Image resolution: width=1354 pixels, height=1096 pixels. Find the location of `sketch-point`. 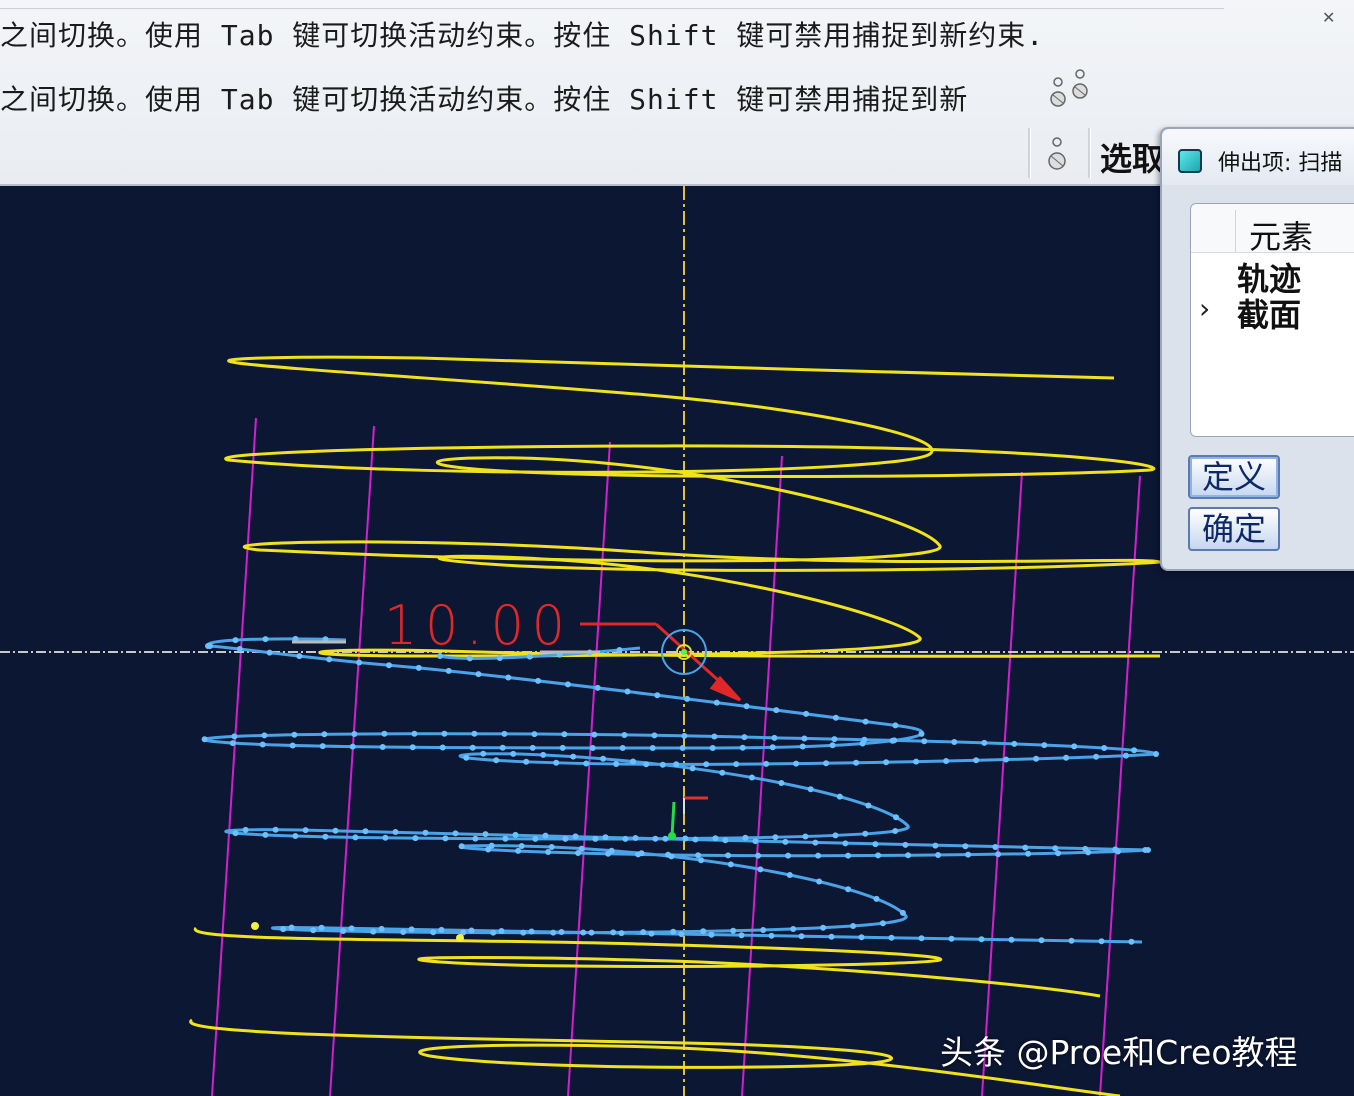

sketch-point is located at coordinates (460, 938).